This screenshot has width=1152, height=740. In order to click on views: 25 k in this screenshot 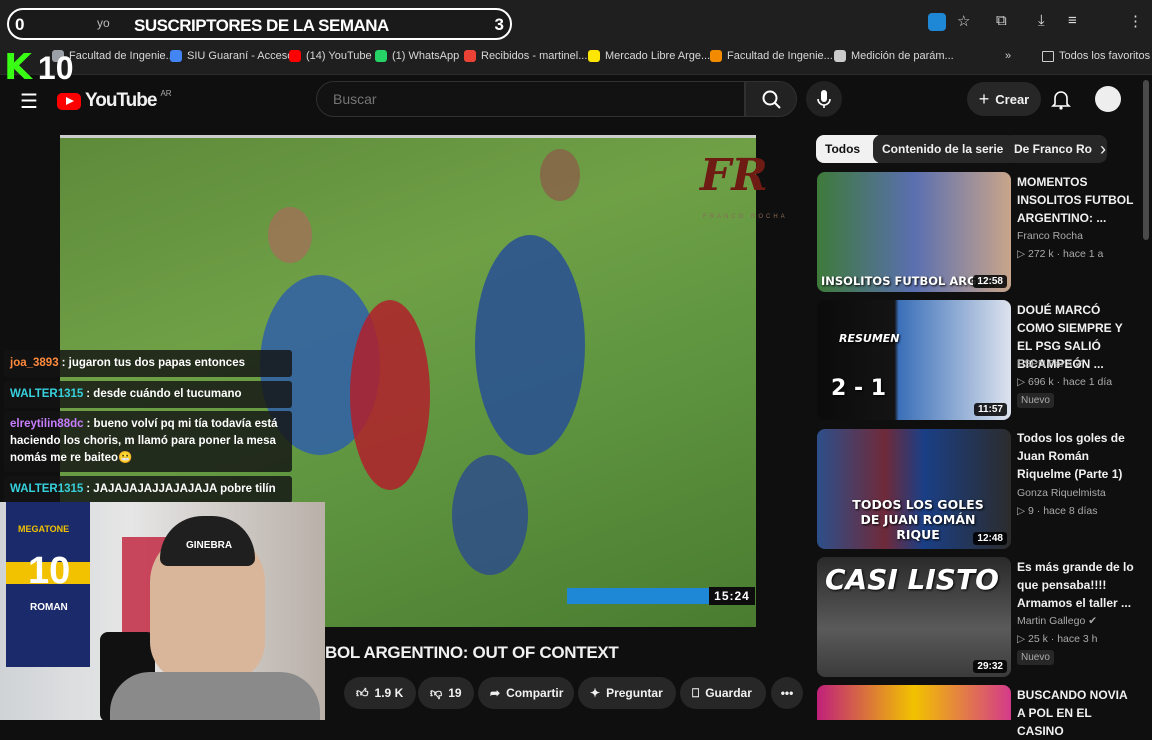, I will do `click(1038, 639)`.